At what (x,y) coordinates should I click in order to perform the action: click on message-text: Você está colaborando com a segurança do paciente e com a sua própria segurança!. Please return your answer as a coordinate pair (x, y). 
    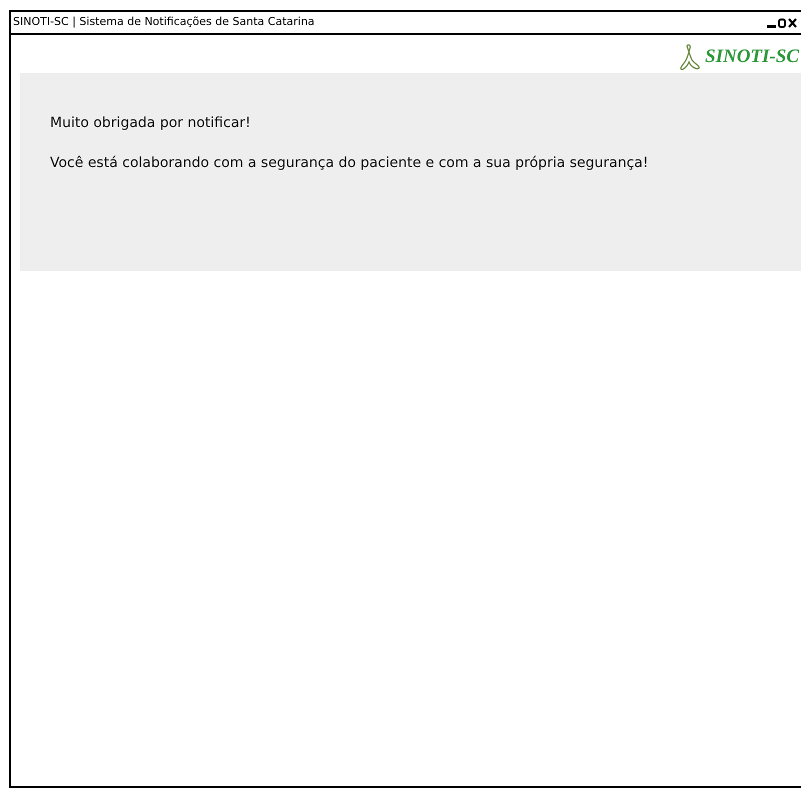
    Looking at the image, I should click on (350, 163).